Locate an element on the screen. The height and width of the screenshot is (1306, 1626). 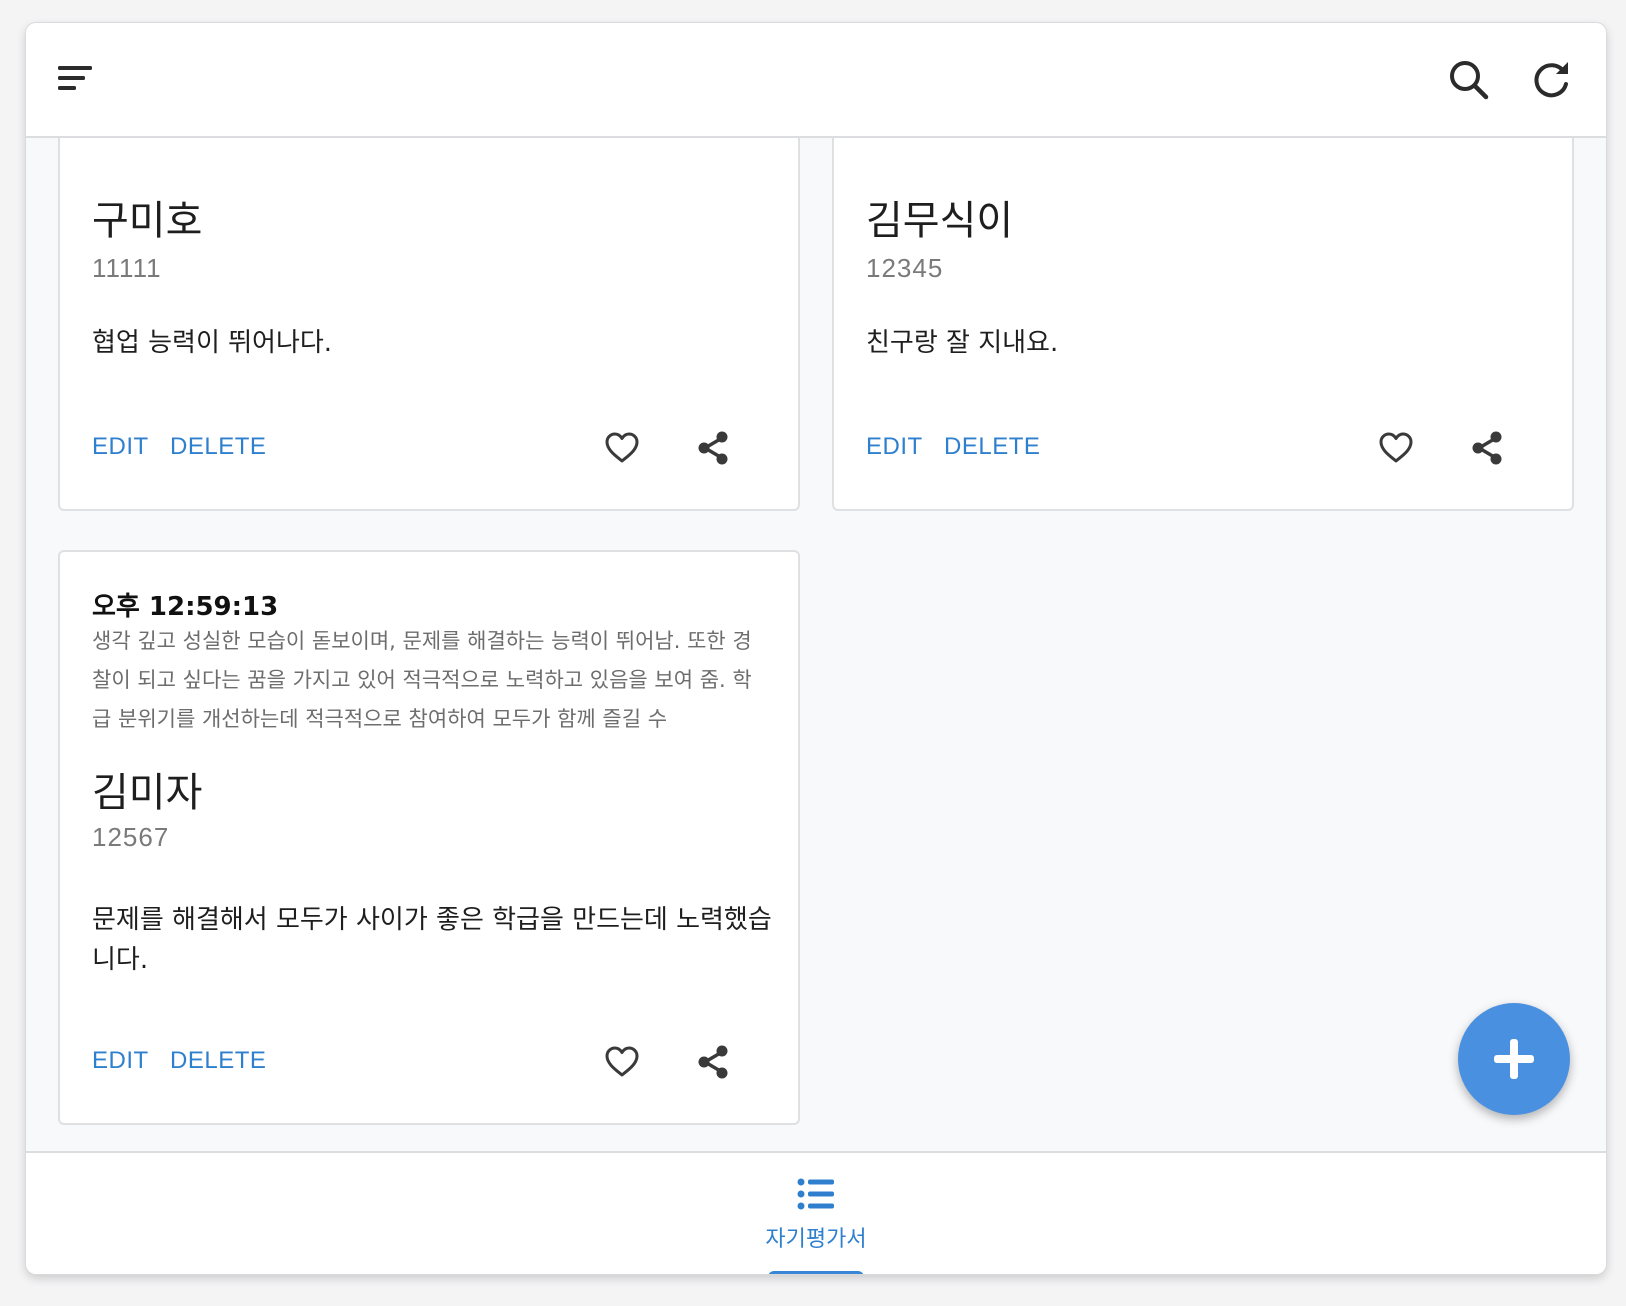
add-button is located at coordinates (1514, 1059).